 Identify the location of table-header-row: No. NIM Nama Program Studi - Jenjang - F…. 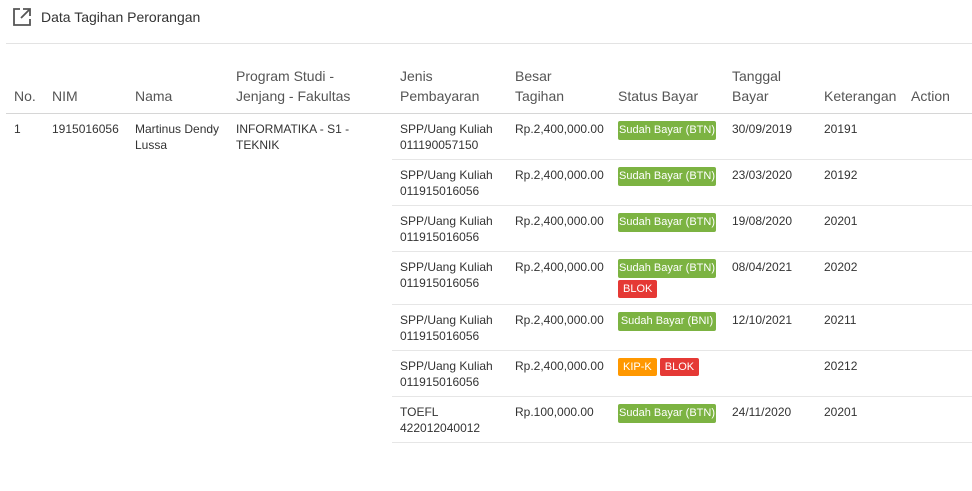
(489, 88).